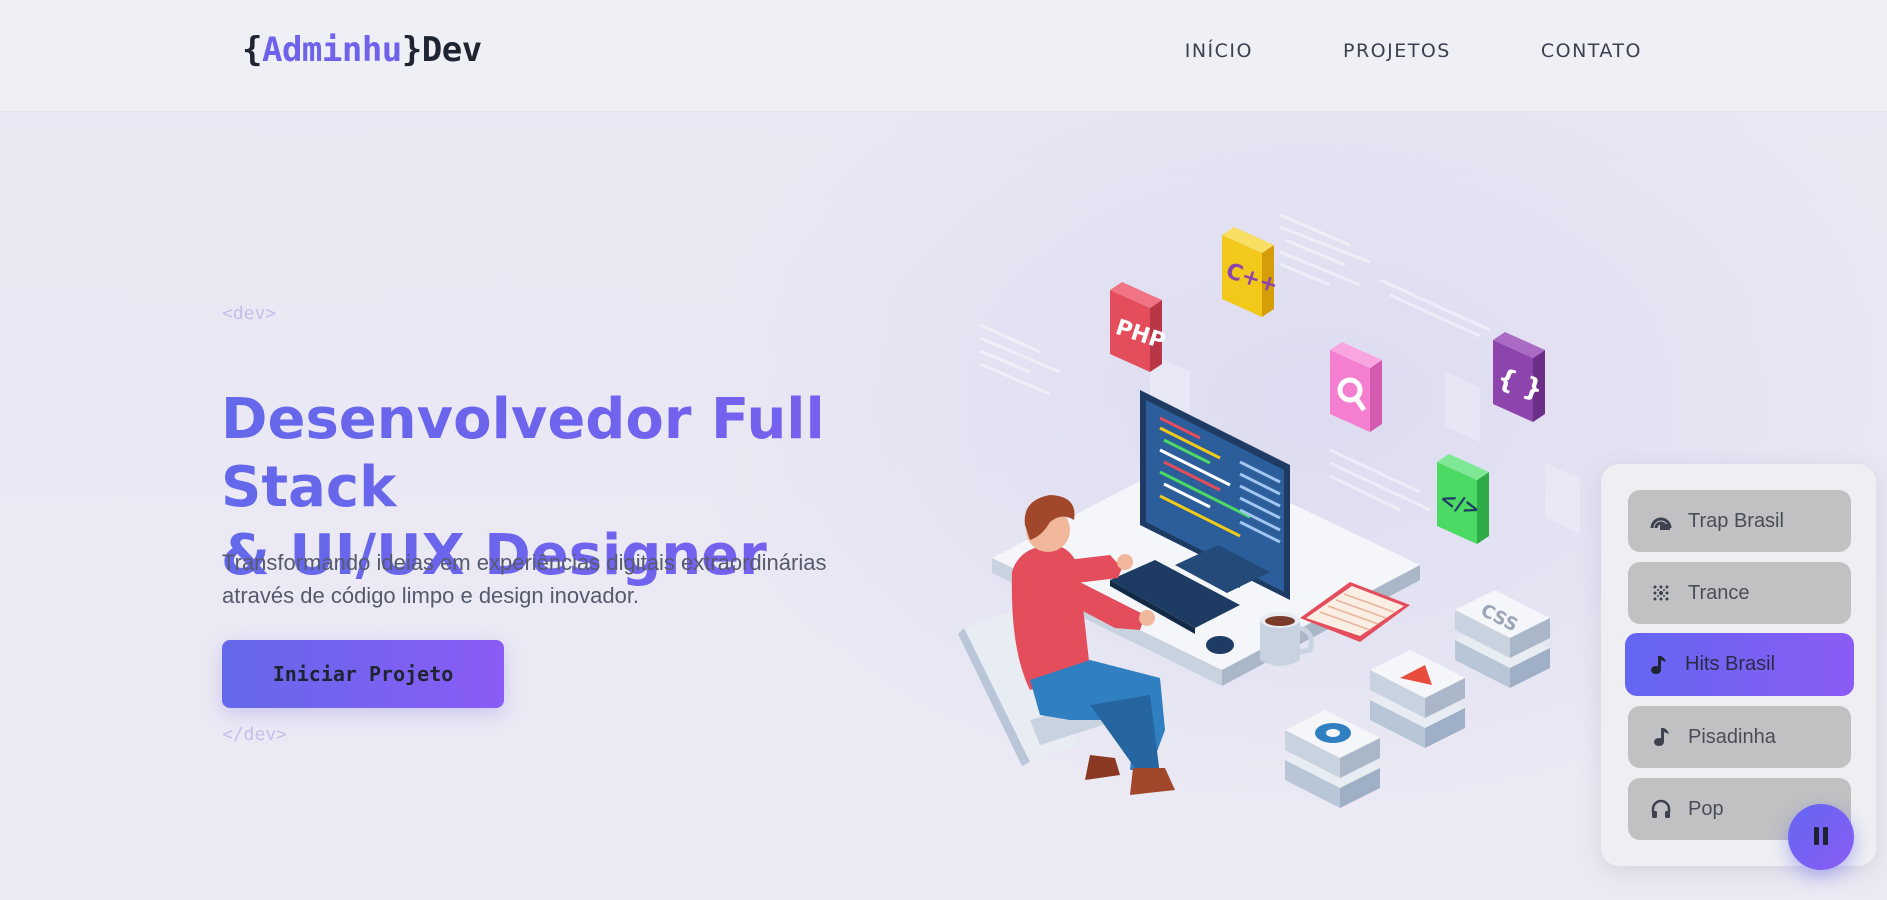  I want to click on cpp-tile: C++, so click(1251, 272).